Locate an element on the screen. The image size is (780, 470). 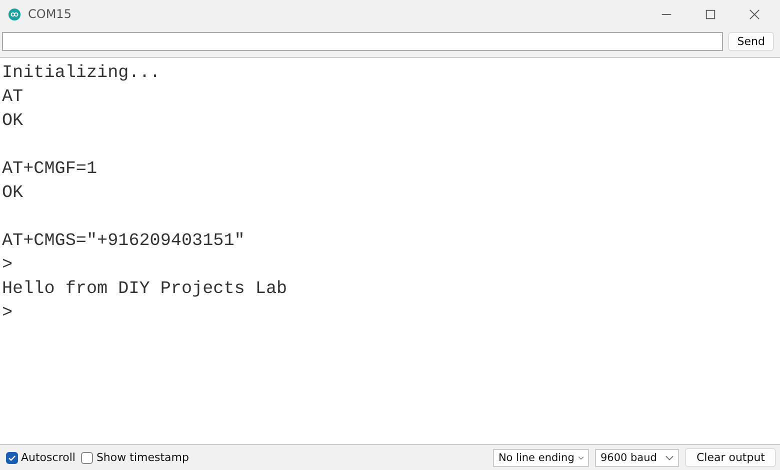
show-timestamp-label: Show timestamp is located at coordinates (142, 457).